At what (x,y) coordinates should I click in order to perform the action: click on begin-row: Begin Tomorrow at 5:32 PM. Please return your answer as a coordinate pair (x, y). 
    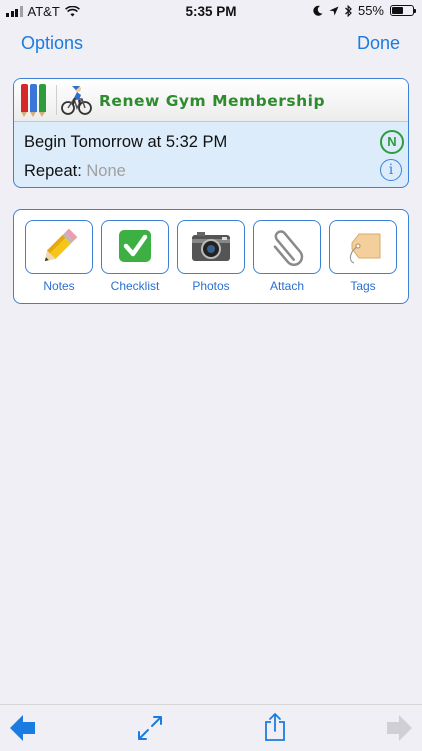
    Looking at the image, I should click on (125, 142).